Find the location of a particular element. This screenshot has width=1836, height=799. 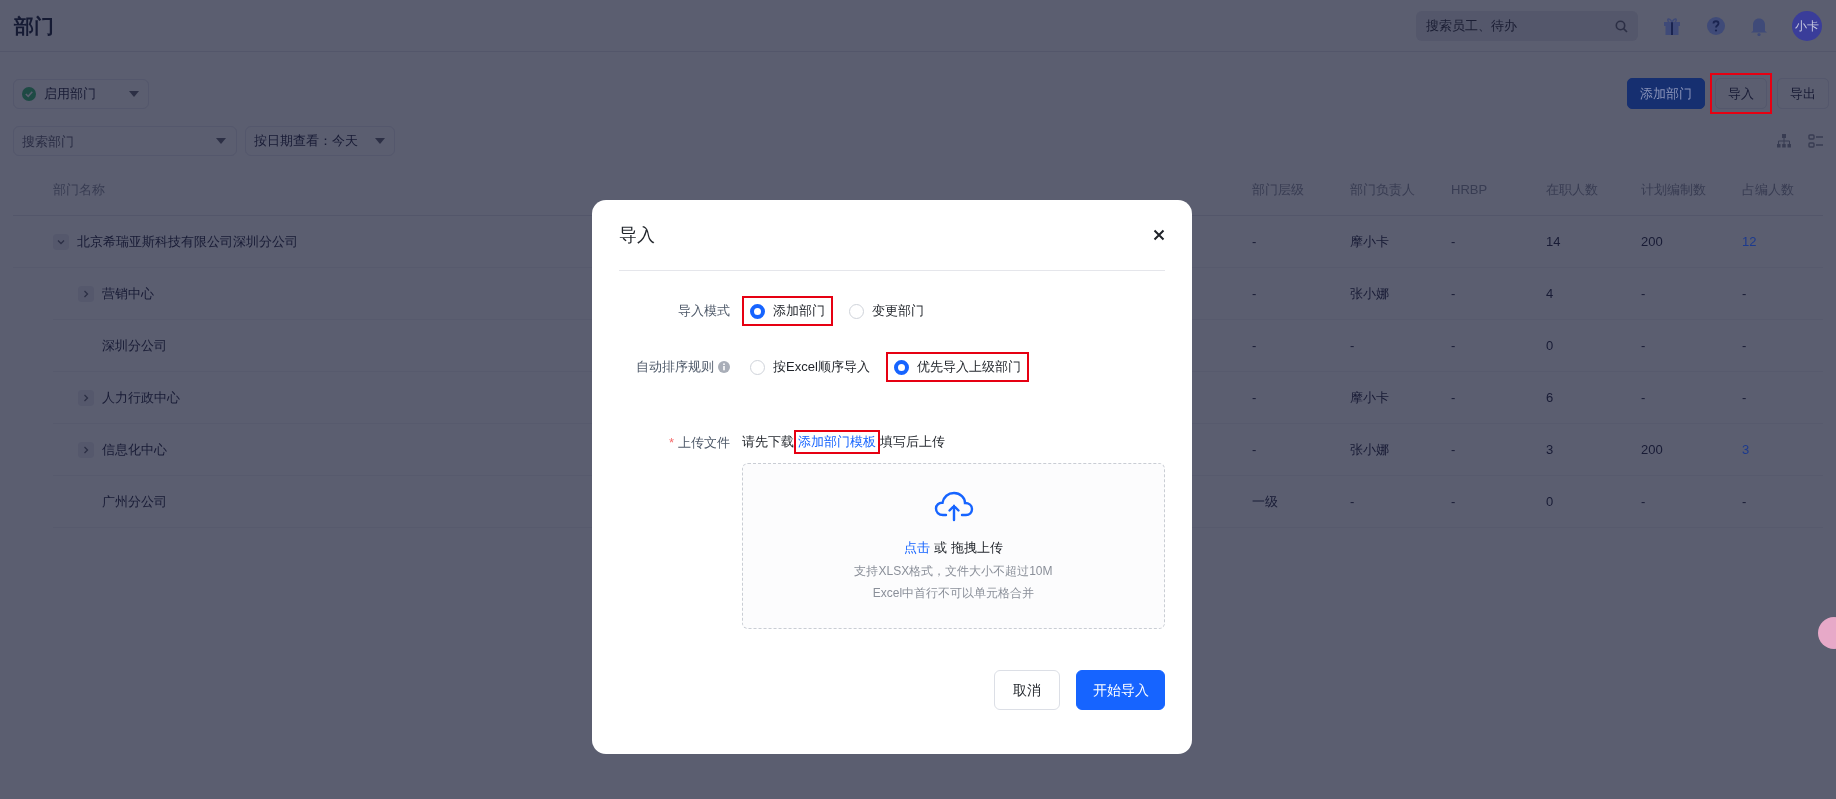

upload-dropzone: 点击 或 拖拽上传 支持XLSX格式，文件大小不超过10M Excel中首行不可以单元格合并 is located at coordinates (953, 546).